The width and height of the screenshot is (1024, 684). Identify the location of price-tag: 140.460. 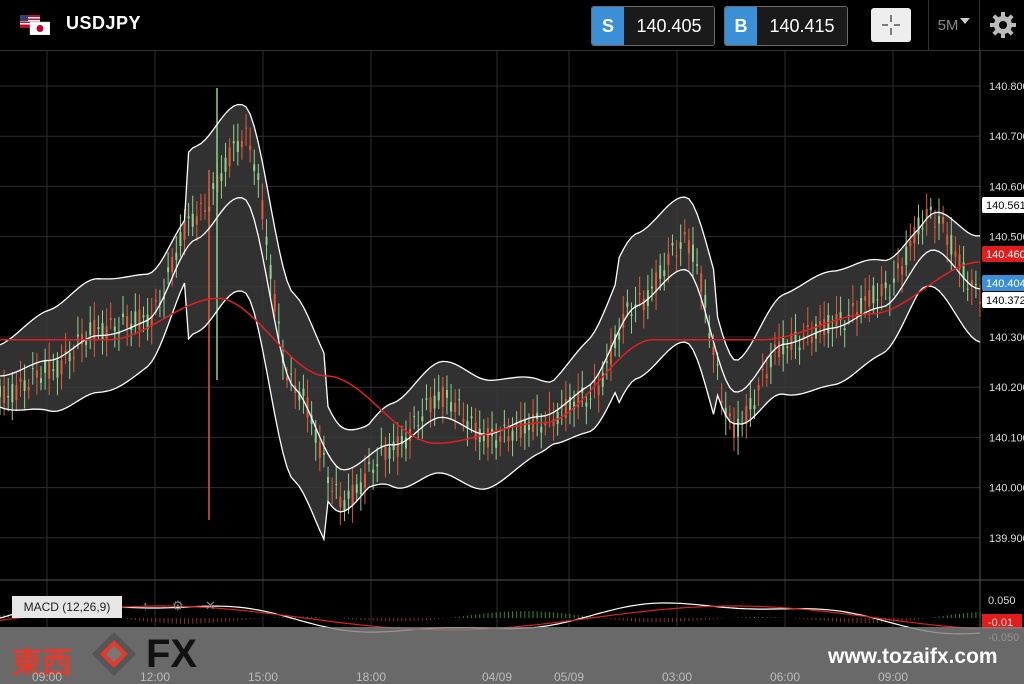
(1005, 255).